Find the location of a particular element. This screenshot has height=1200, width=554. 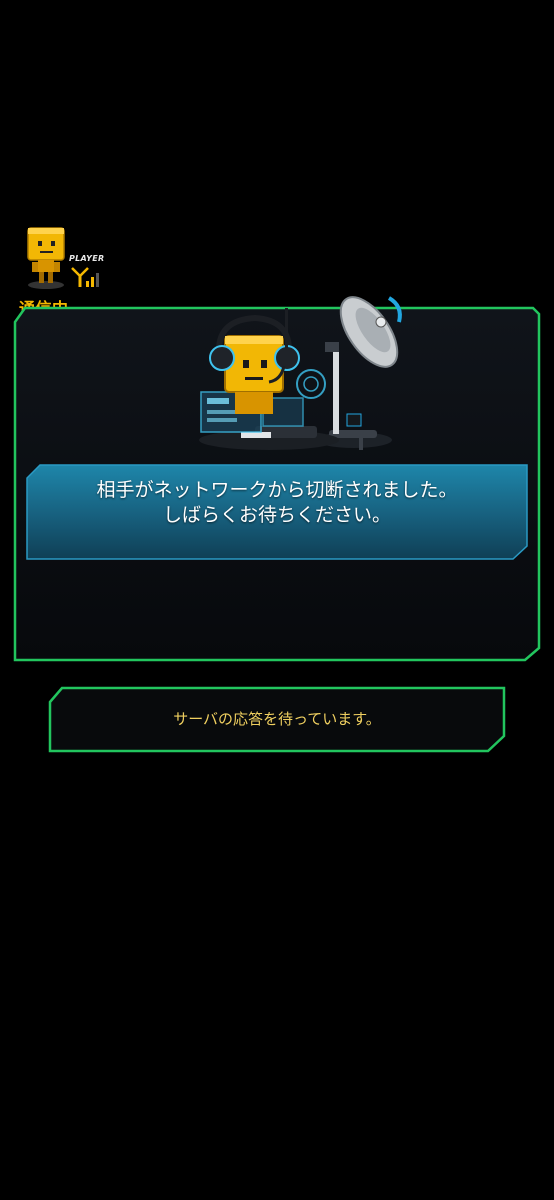

server-status-text: サーバの応答を待っています。 is located at coordinates (277, 719).